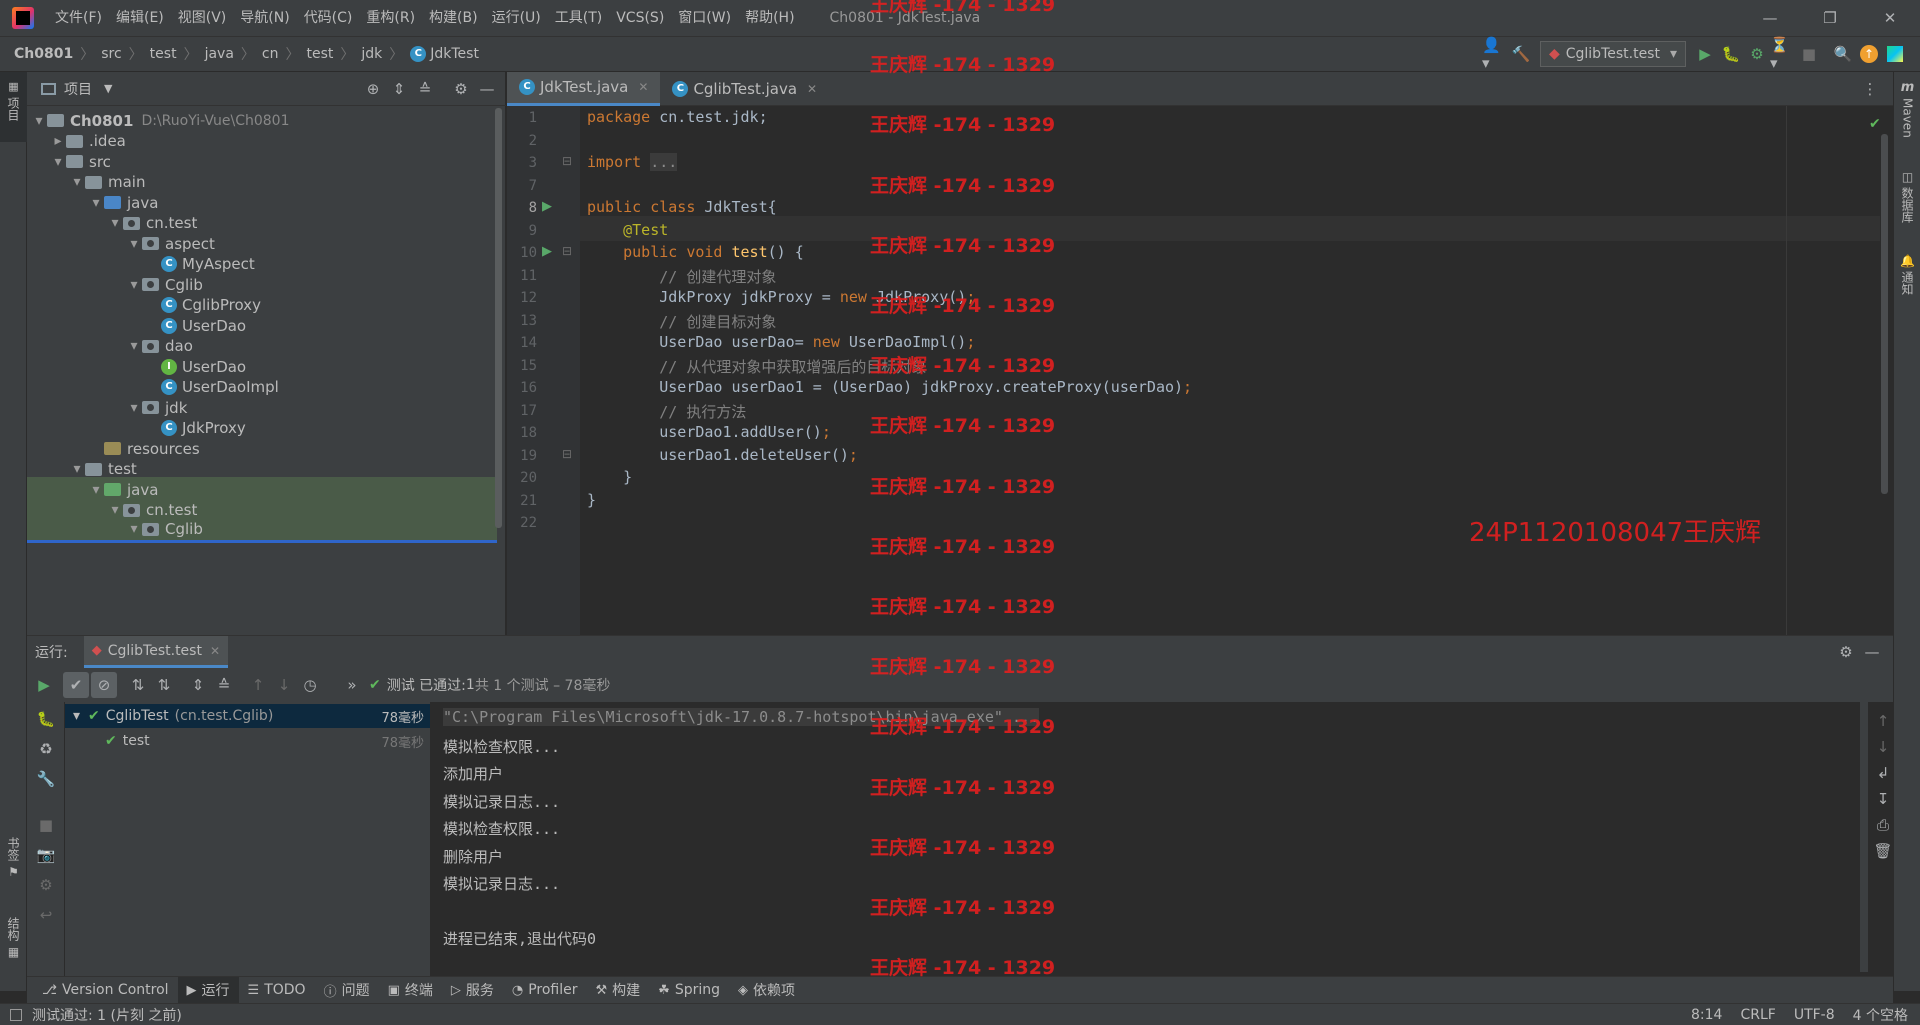 This screenshot has height=1025, width=1920. I want to click on bottom-tab-dependencies: ◈ 依赖项, so click(766, 990).